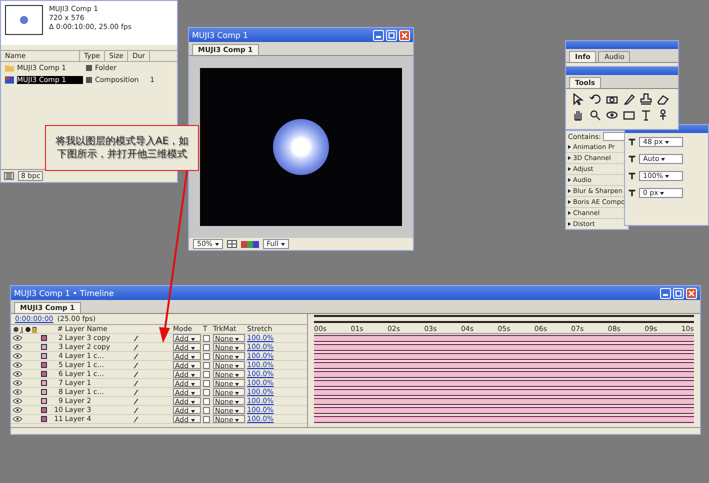 This screenshot has width=709, height=483. I want to click on time-navigator, so click(504, 319).